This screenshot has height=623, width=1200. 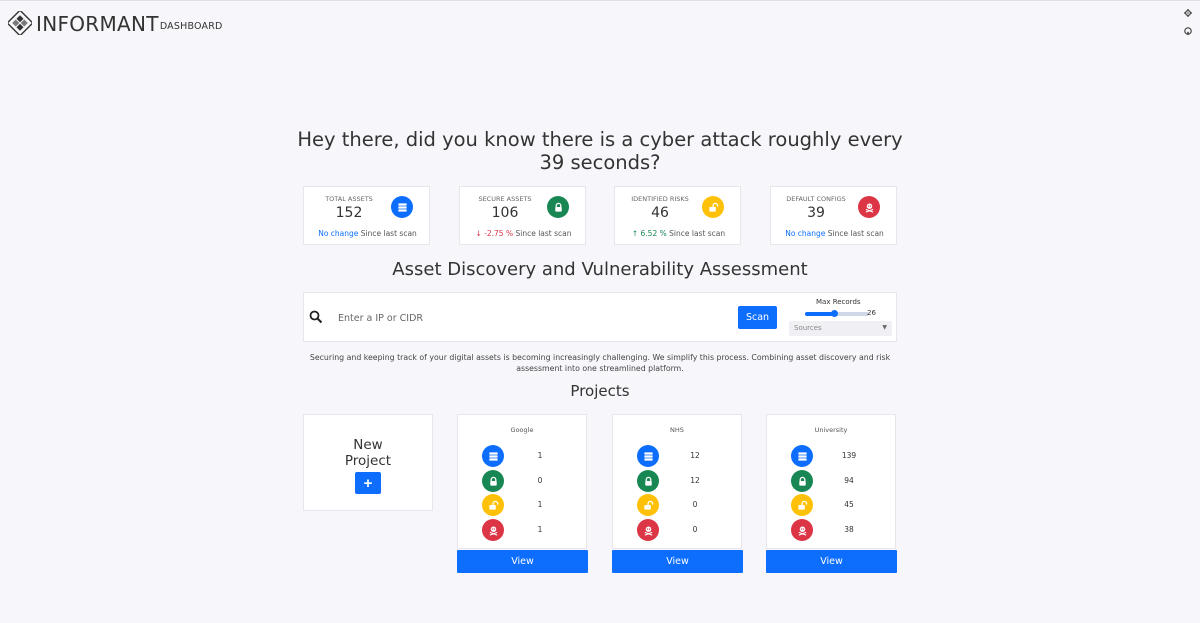 I want to click on new-project-label-line2: Project, so click(x=368, y=461).